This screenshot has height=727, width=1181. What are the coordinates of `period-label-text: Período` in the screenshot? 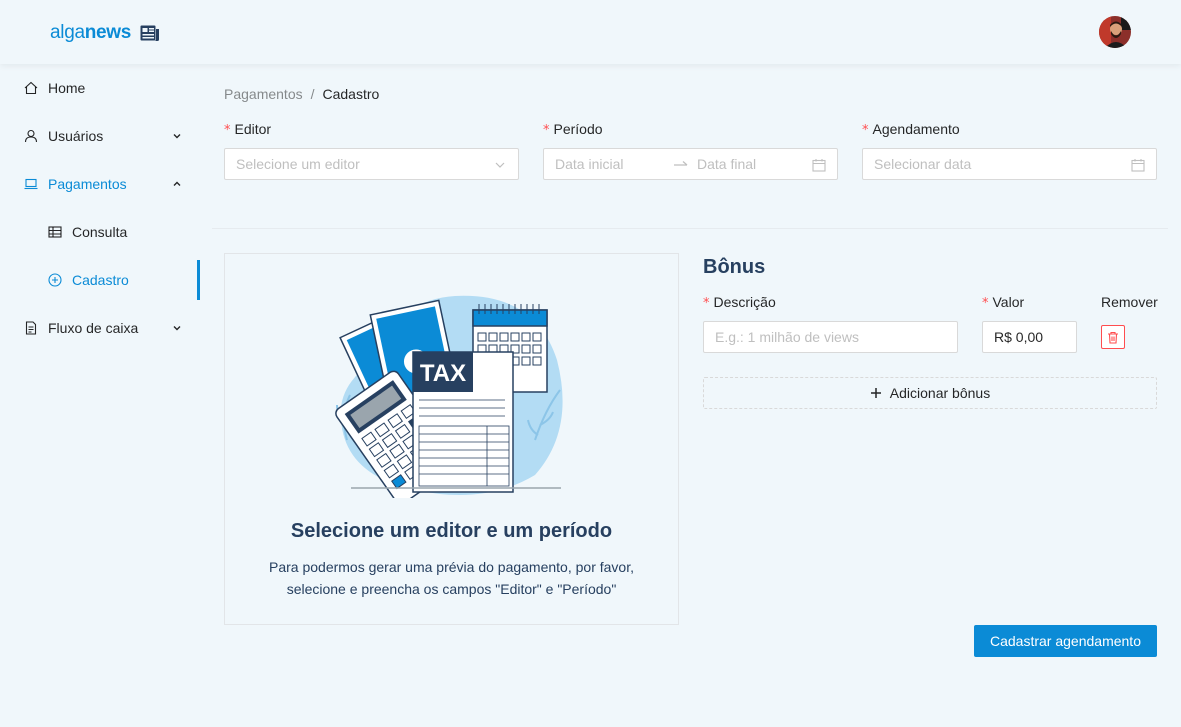 It's located at (578, 129).